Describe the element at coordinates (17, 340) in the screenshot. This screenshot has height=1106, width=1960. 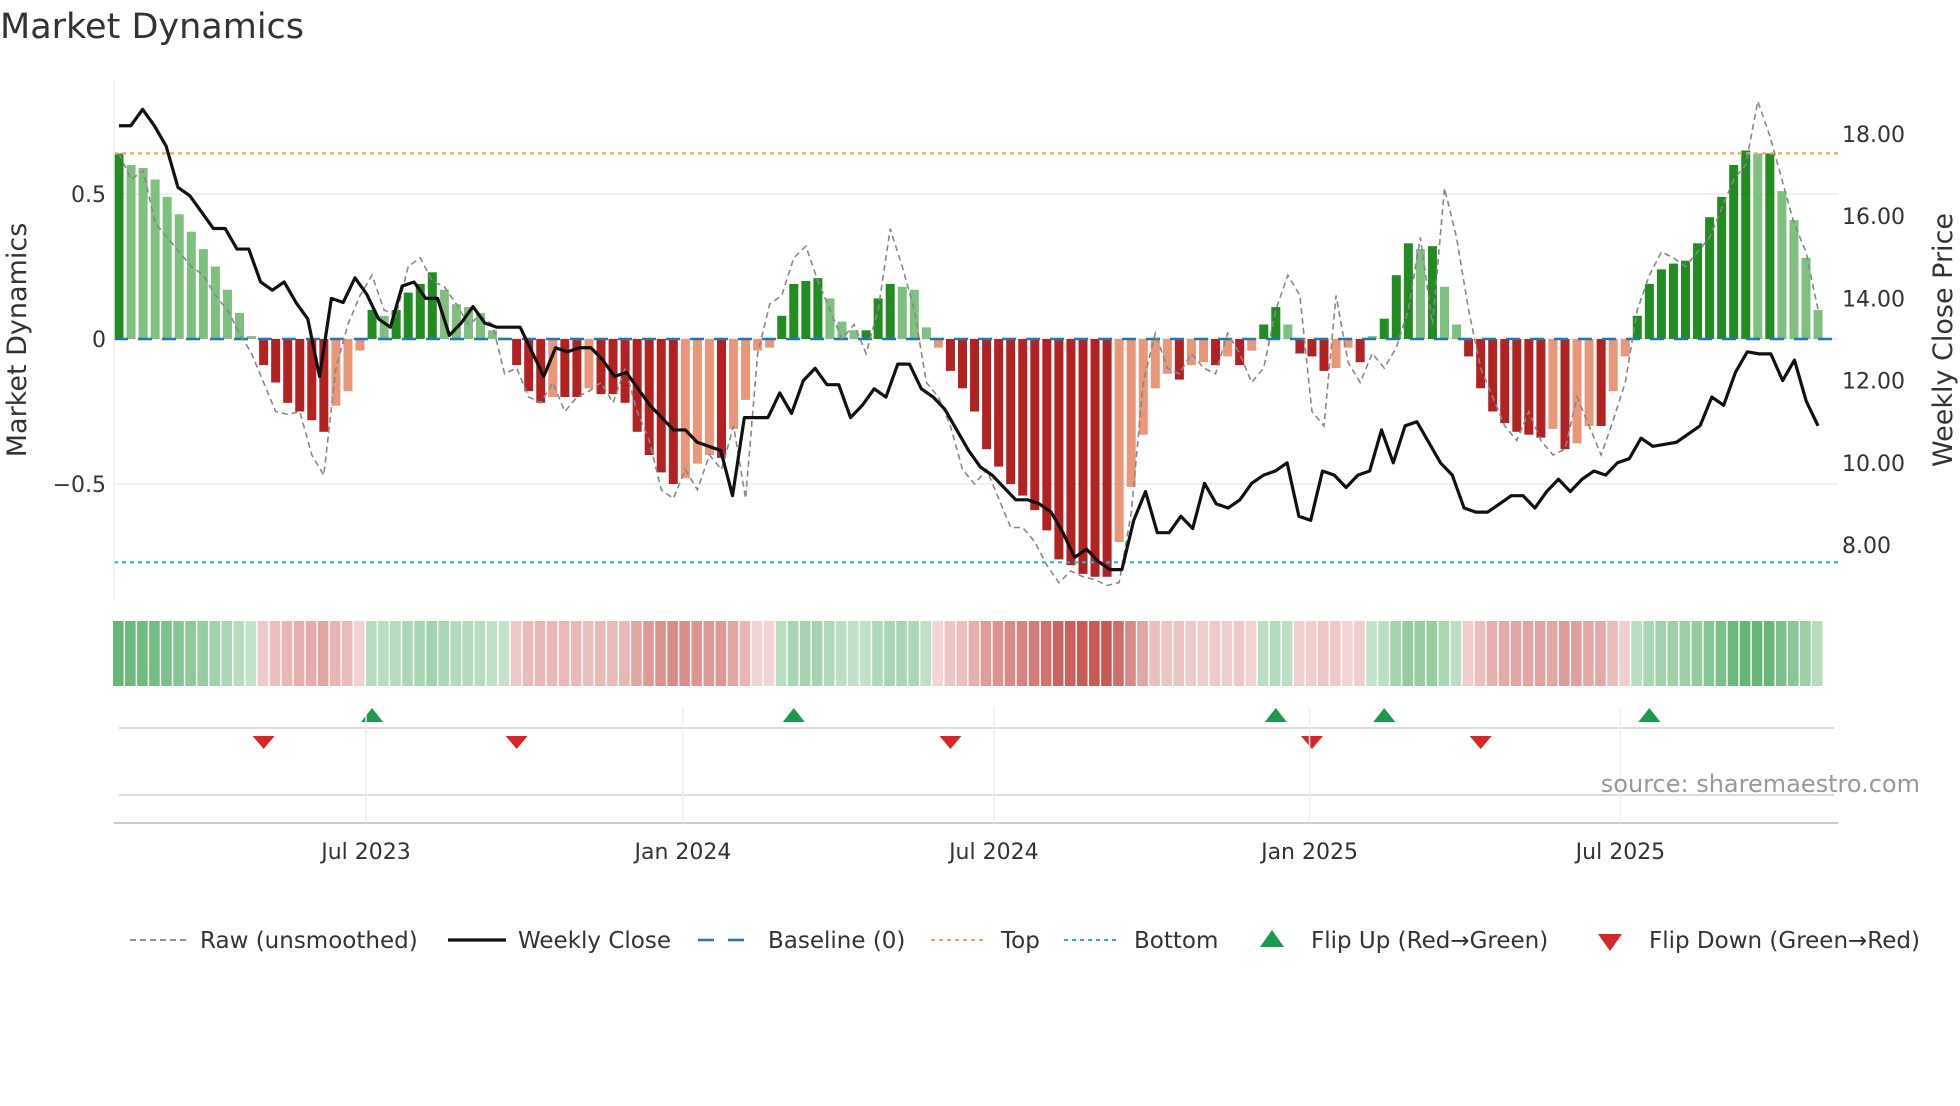
I see `y-axis-label: Market Dynamics` at that location.